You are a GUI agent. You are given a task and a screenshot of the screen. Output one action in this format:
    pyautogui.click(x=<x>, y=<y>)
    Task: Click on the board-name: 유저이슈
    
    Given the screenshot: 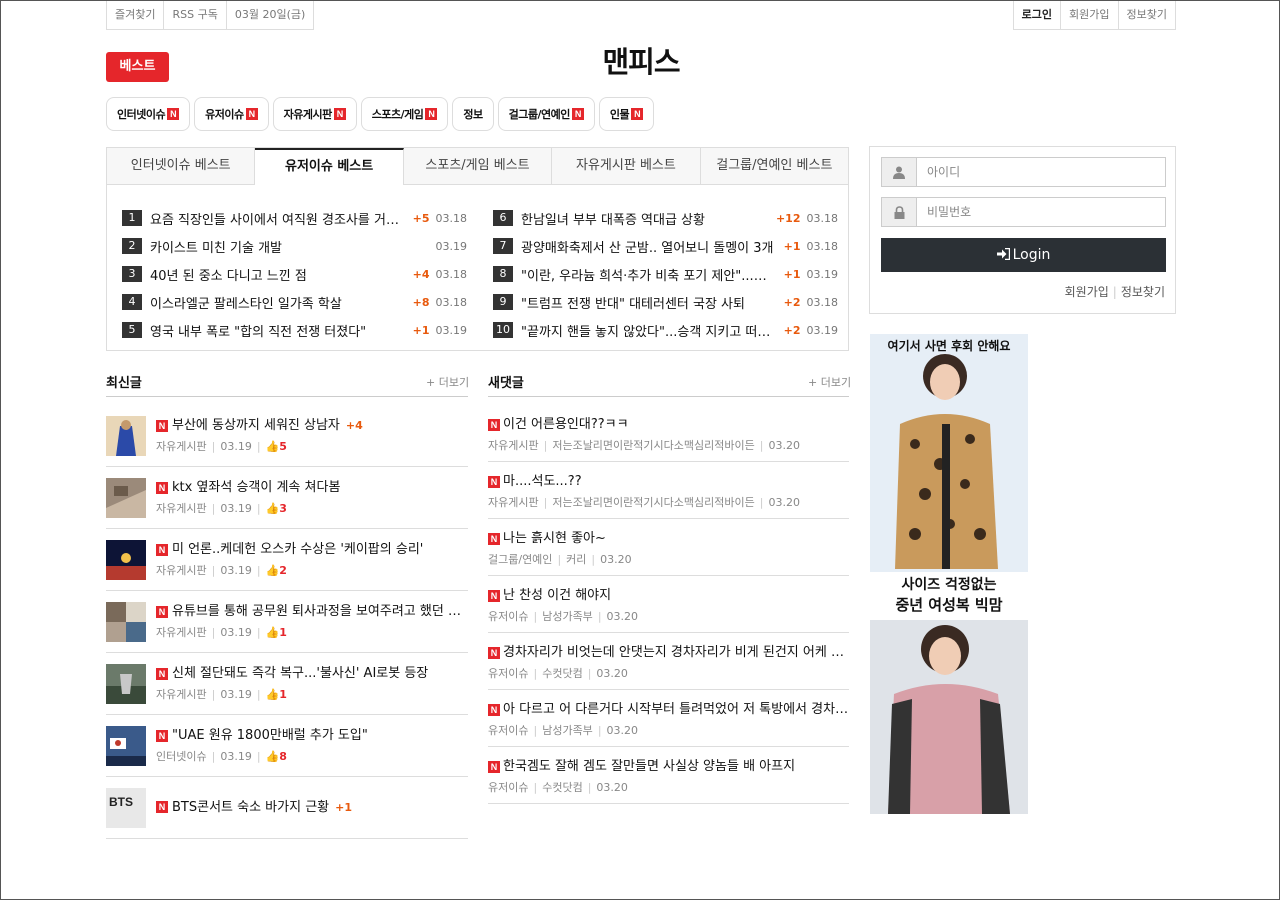 What is the action you would take?
    pyautogui.click(x=508, y=787)
    